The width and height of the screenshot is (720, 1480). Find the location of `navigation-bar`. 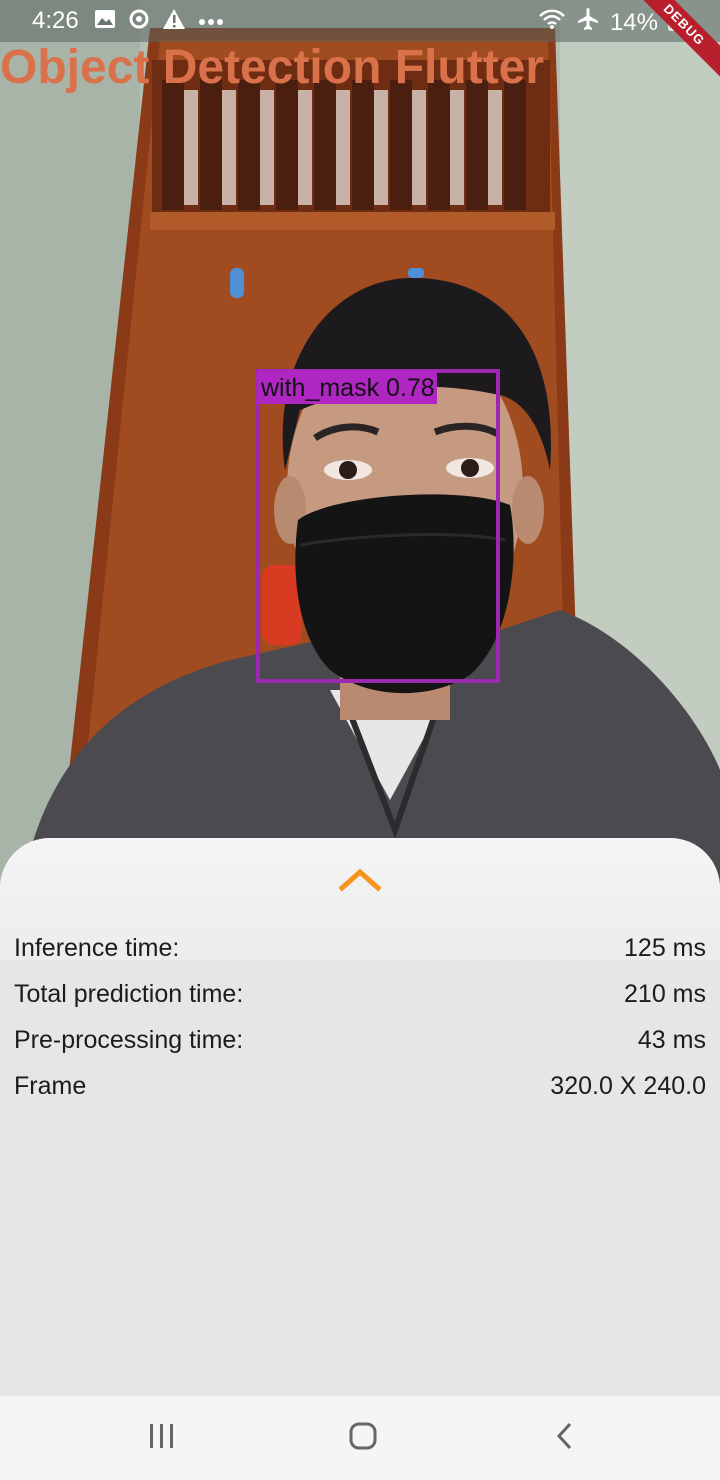

navigation-bar is located at coordinates (360, 1438).